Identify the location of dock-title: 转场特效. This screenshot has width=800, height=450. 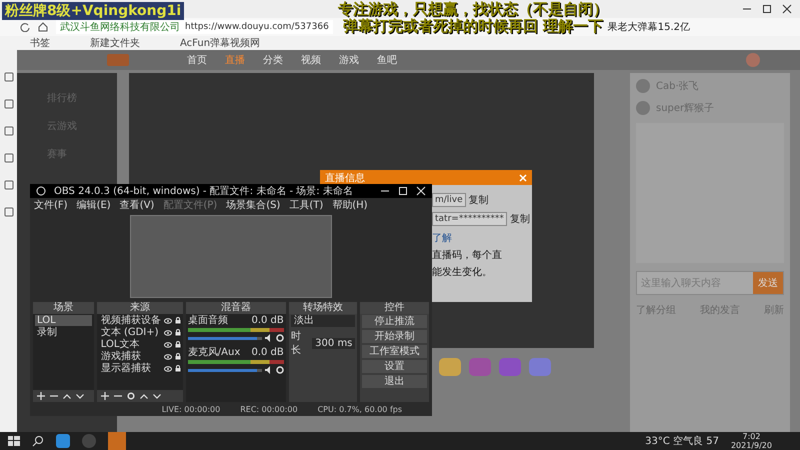
(323, 308).